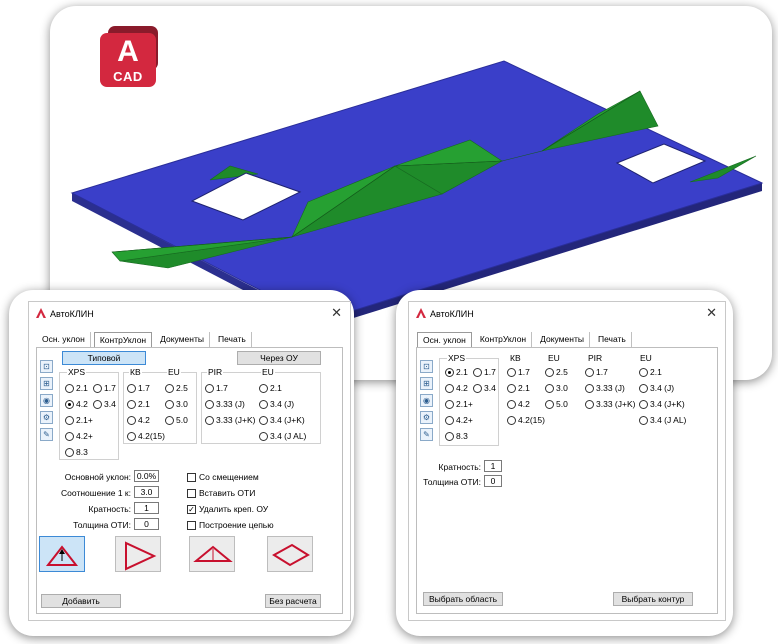  Describe the element at coordinates (128, 51) in the screenshot. I see `logo-letter: A` at that location.